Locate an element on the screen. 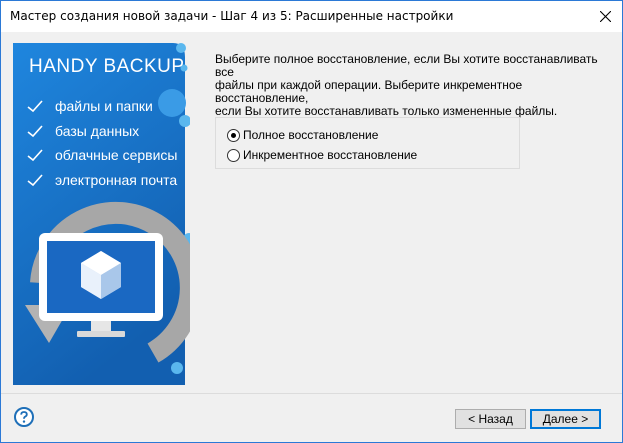 This screenshot has height=443, width=623. back-button: < Назад is located at coordinates (490, 419).